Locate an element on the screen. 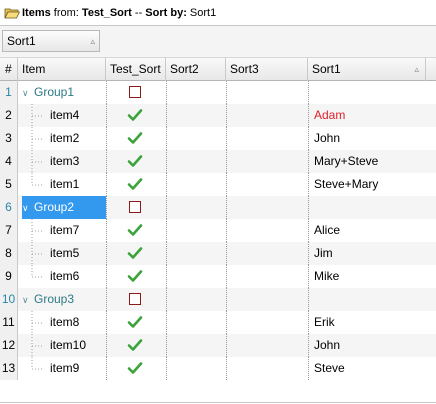  row-number: 13 is located at coordinates (9, 368).